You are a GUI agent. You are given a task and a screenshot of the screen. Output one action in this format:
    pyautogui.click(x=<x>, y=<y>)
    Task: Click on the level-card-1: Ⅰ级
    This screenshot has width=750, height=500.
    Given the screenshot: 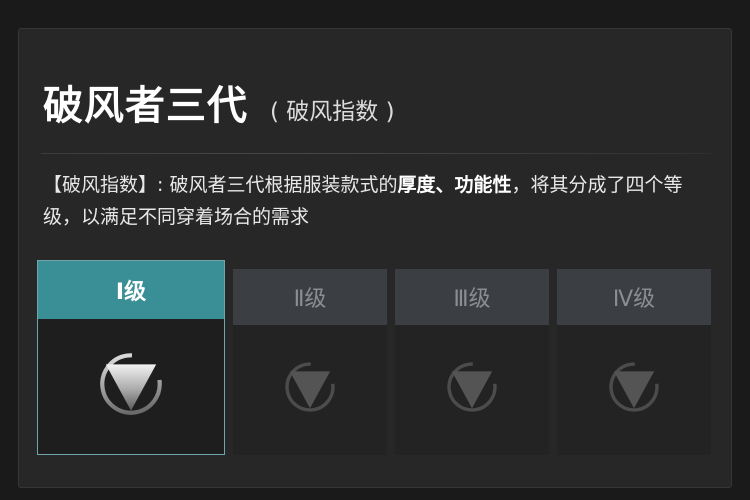 What is the action you would take?
    pyautogui.click(x=131, y=357)
    